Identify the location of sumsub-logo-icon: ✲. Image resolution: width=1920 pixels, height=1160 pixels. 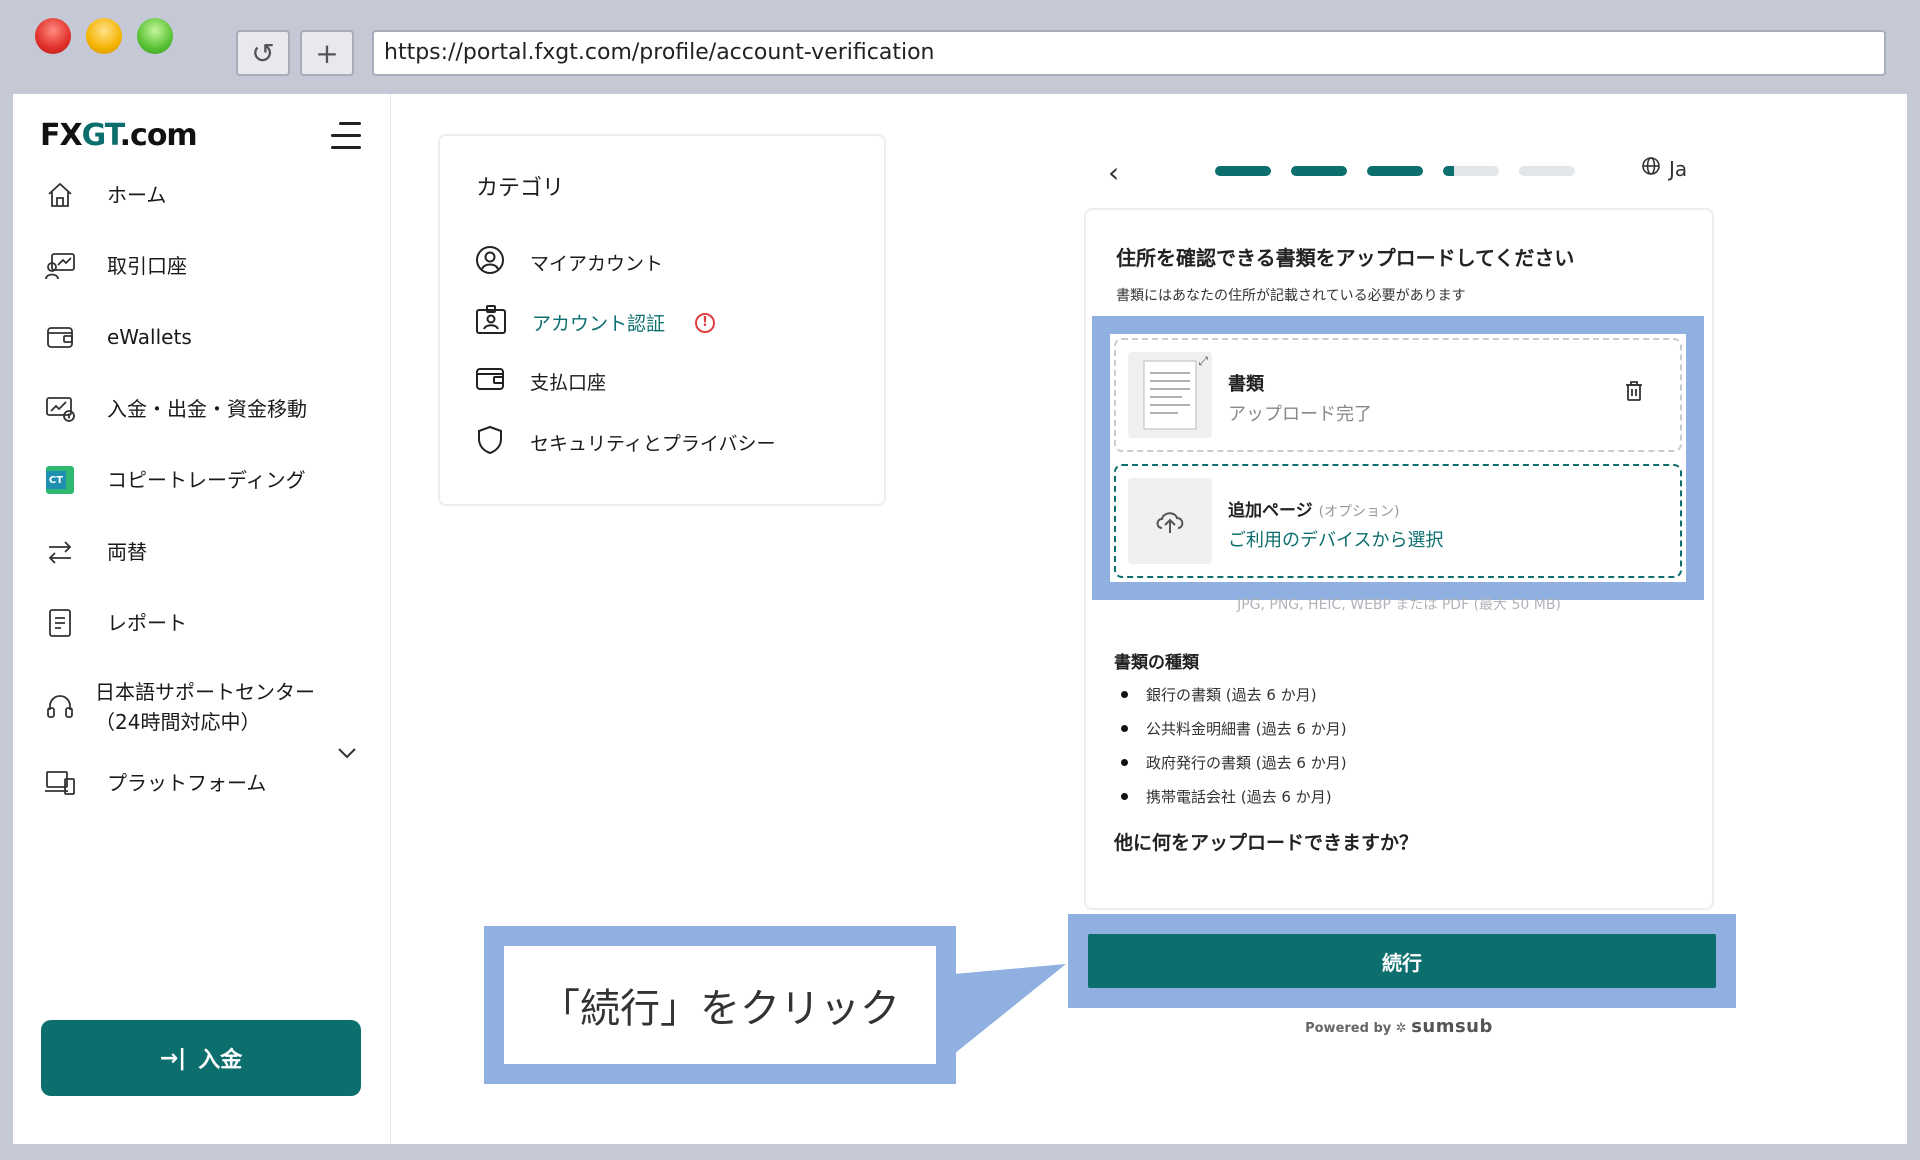
(1401, 1028).